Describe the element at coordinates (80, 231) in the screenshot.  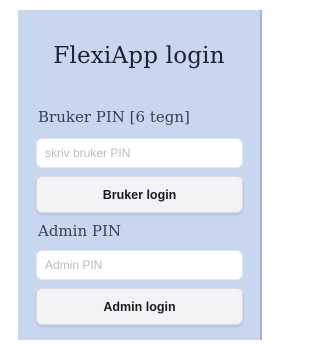
I see `admin-pin-label: Admin PIN` at that location.